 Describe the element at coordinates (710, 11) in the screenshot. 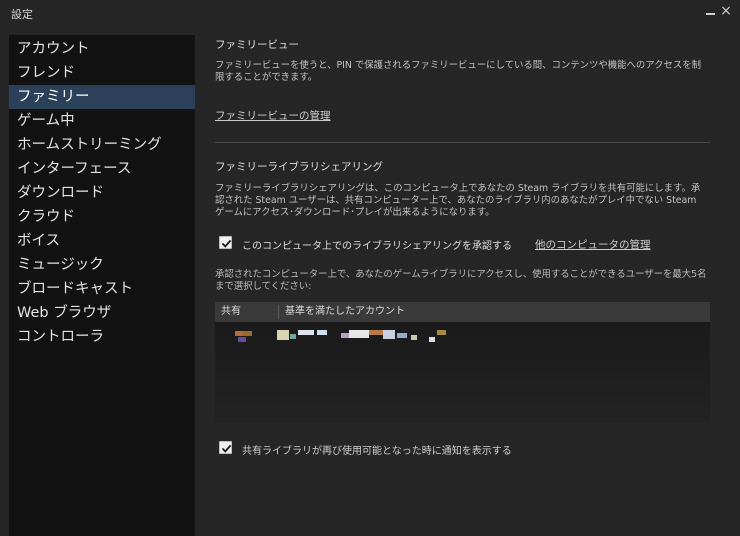

I see `minimize-button` at that location.